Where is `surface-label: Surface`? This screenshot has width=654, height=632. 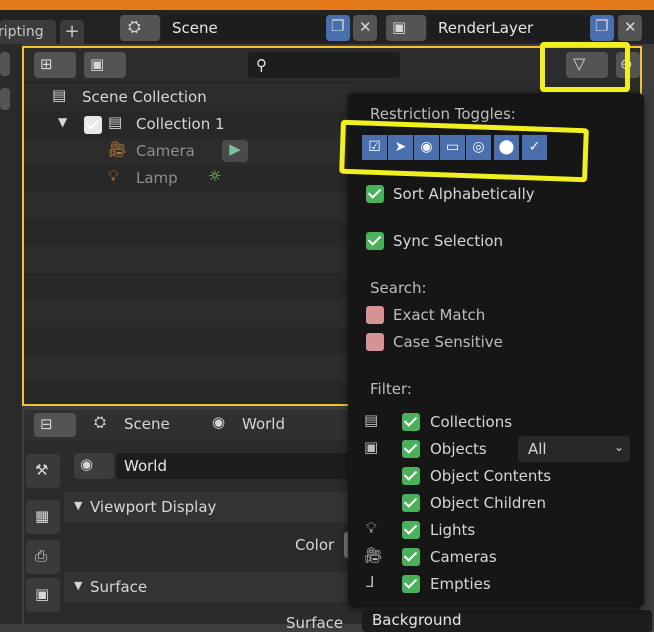 surface-label: Surface is located at coordinates (315, 623).